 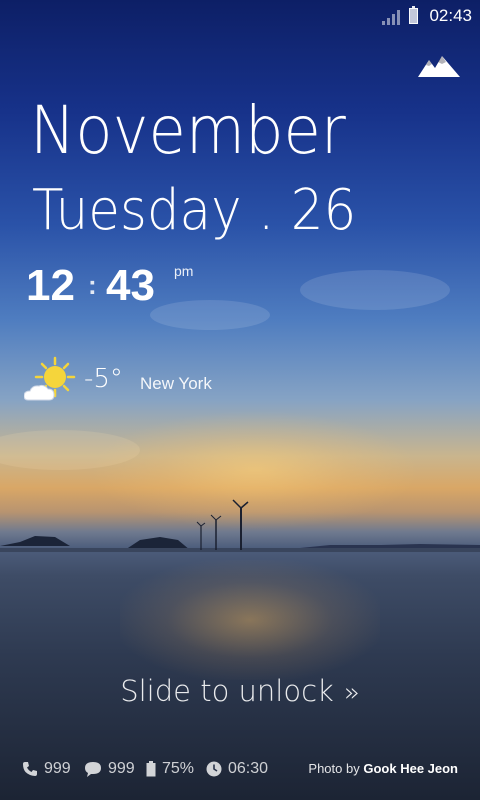 What do you see at coordinates (184, 271) in the screenshot?
I see `clock-ampm: pm` at bounding box center [184, 271].